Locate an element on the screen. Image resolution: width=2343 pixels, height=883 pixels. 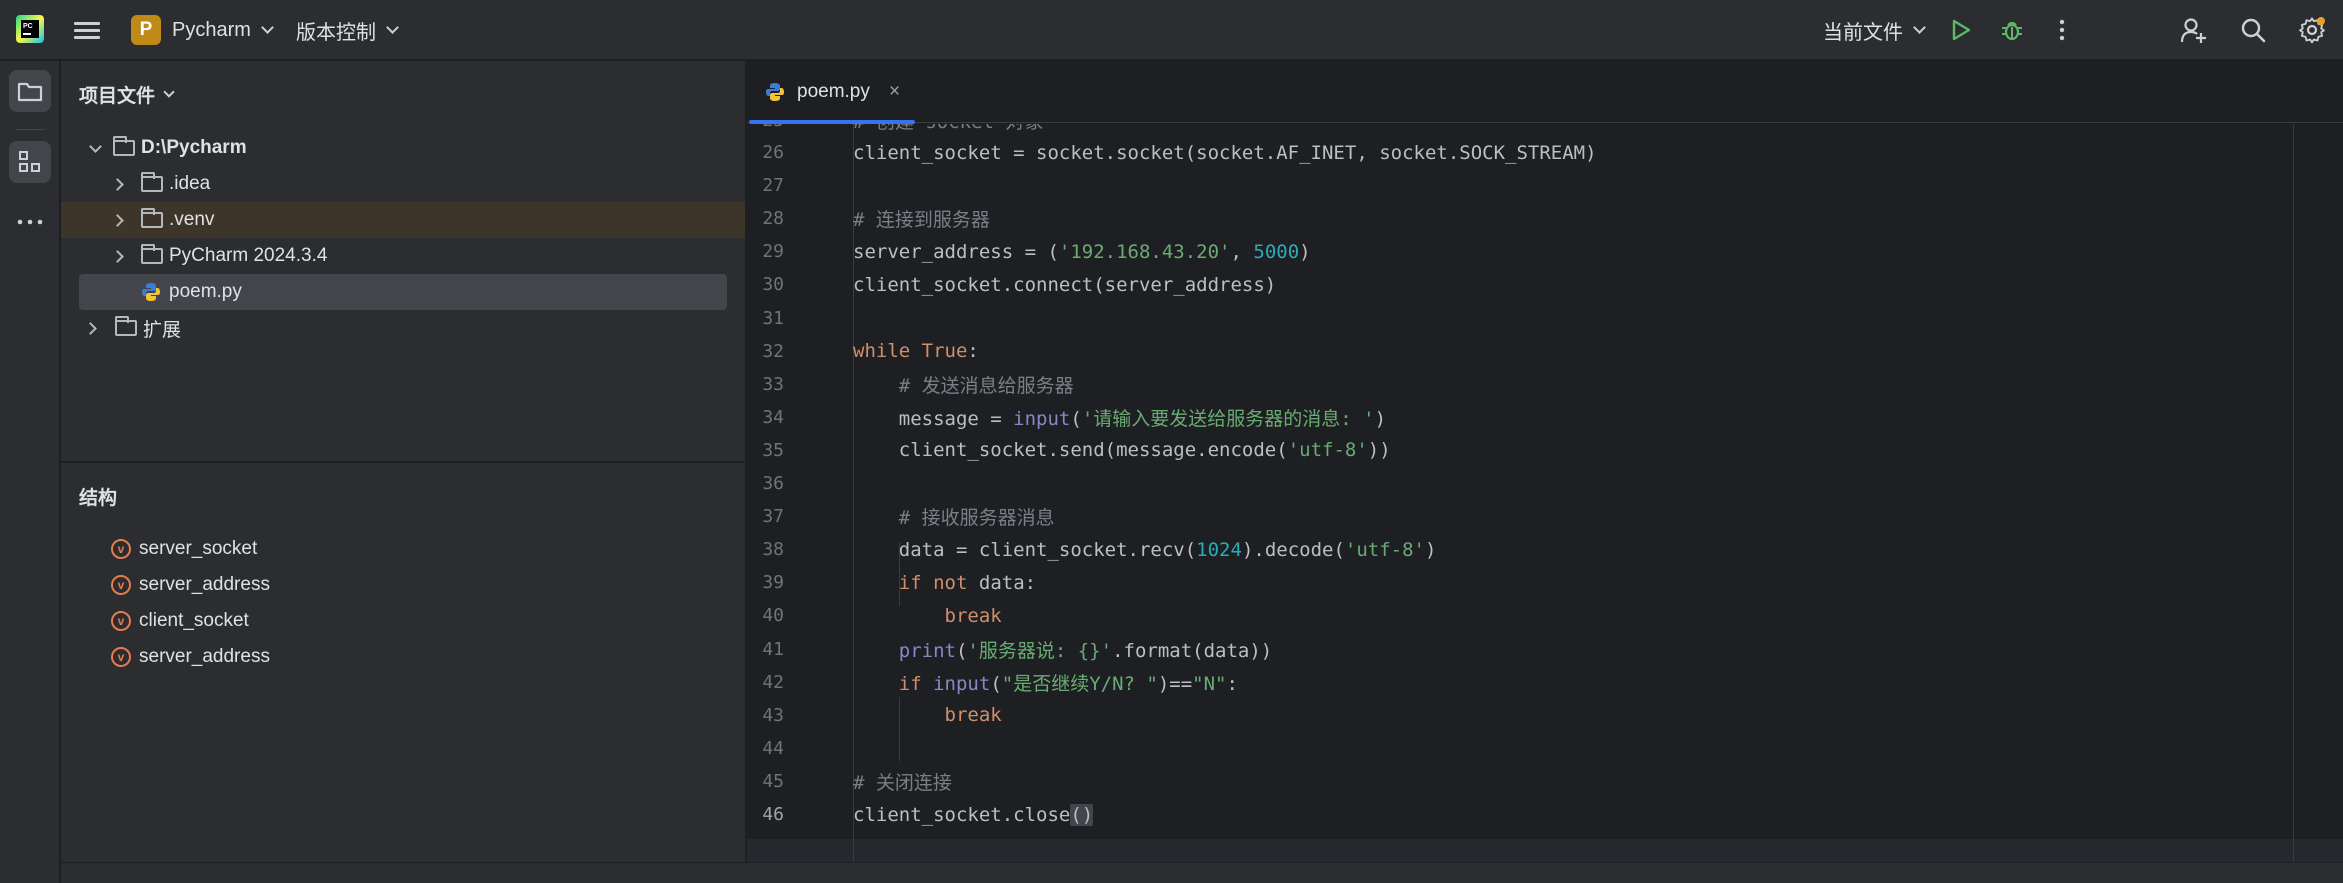
line-number: 44 is located at coordinates (773, 748).